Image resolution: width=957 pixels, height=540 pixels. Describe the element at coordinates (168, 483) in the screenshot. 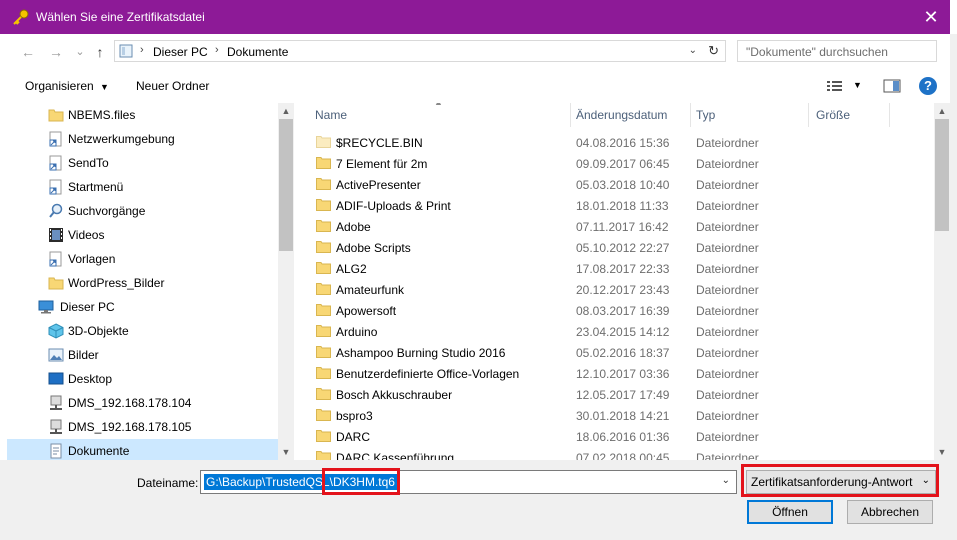

I see `filename-label: Dateiname:` at that location.